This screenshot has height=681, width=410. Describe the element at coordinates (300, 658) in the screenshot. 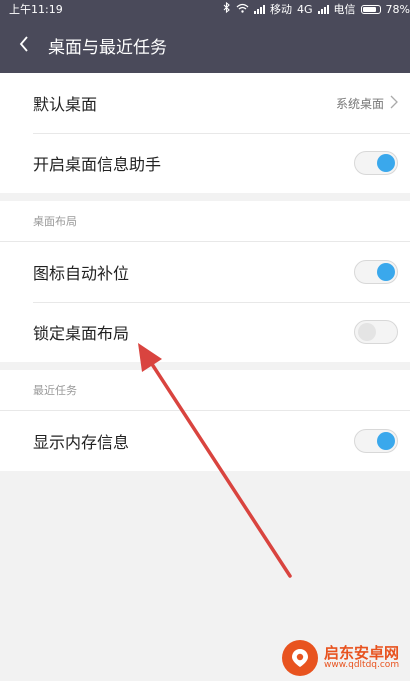

I see `watermark-logo-icon` at that location.